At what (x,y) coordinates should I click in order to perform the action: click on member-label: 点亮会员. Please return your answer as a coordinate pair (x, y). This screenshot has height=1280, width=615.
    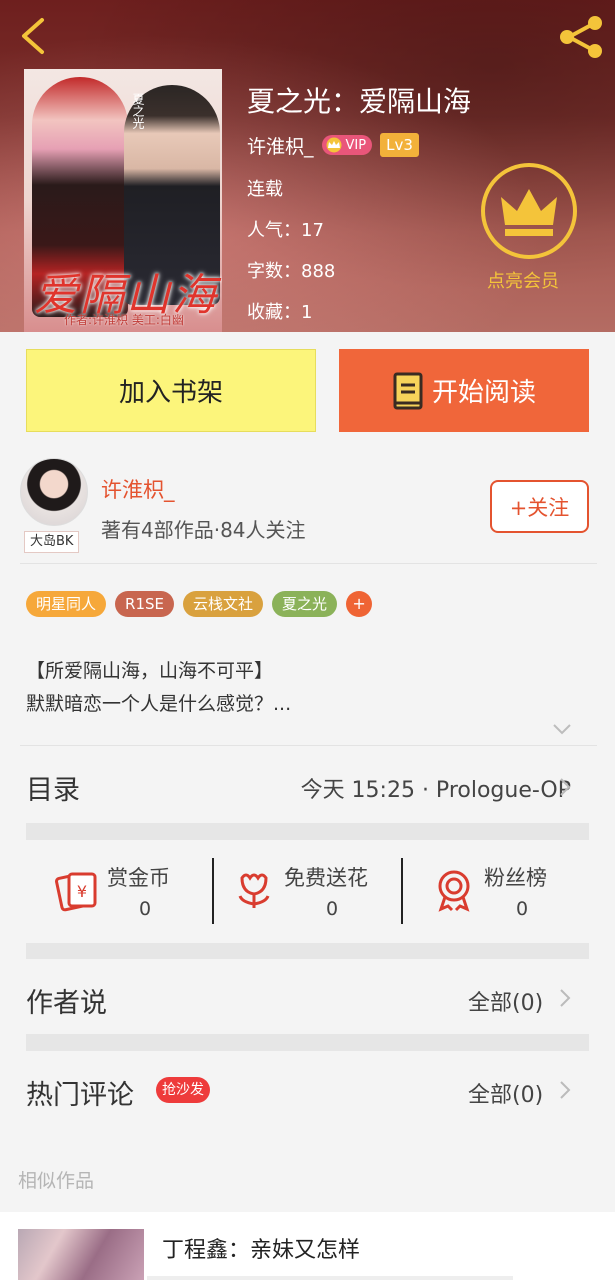
    Looking at the image, I should click on (523, 280).